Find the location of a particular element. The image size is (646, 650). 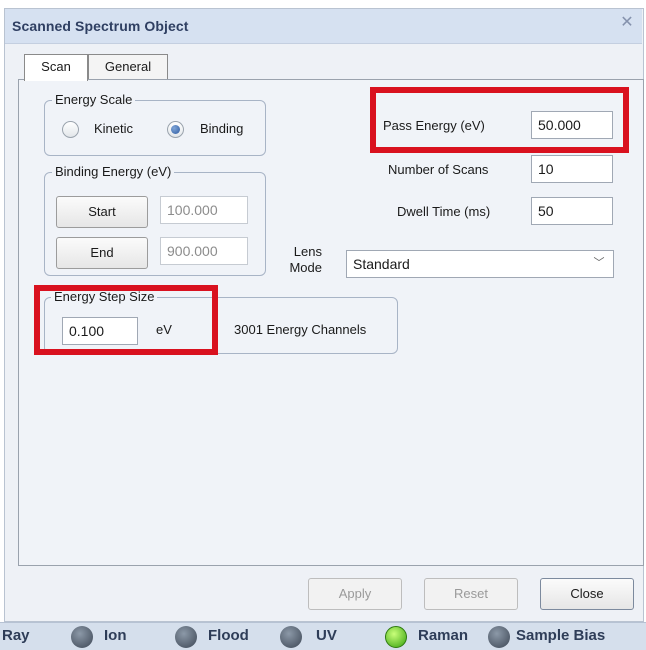

kinetic-label: Kinetic is located at coordinates (113, 128).